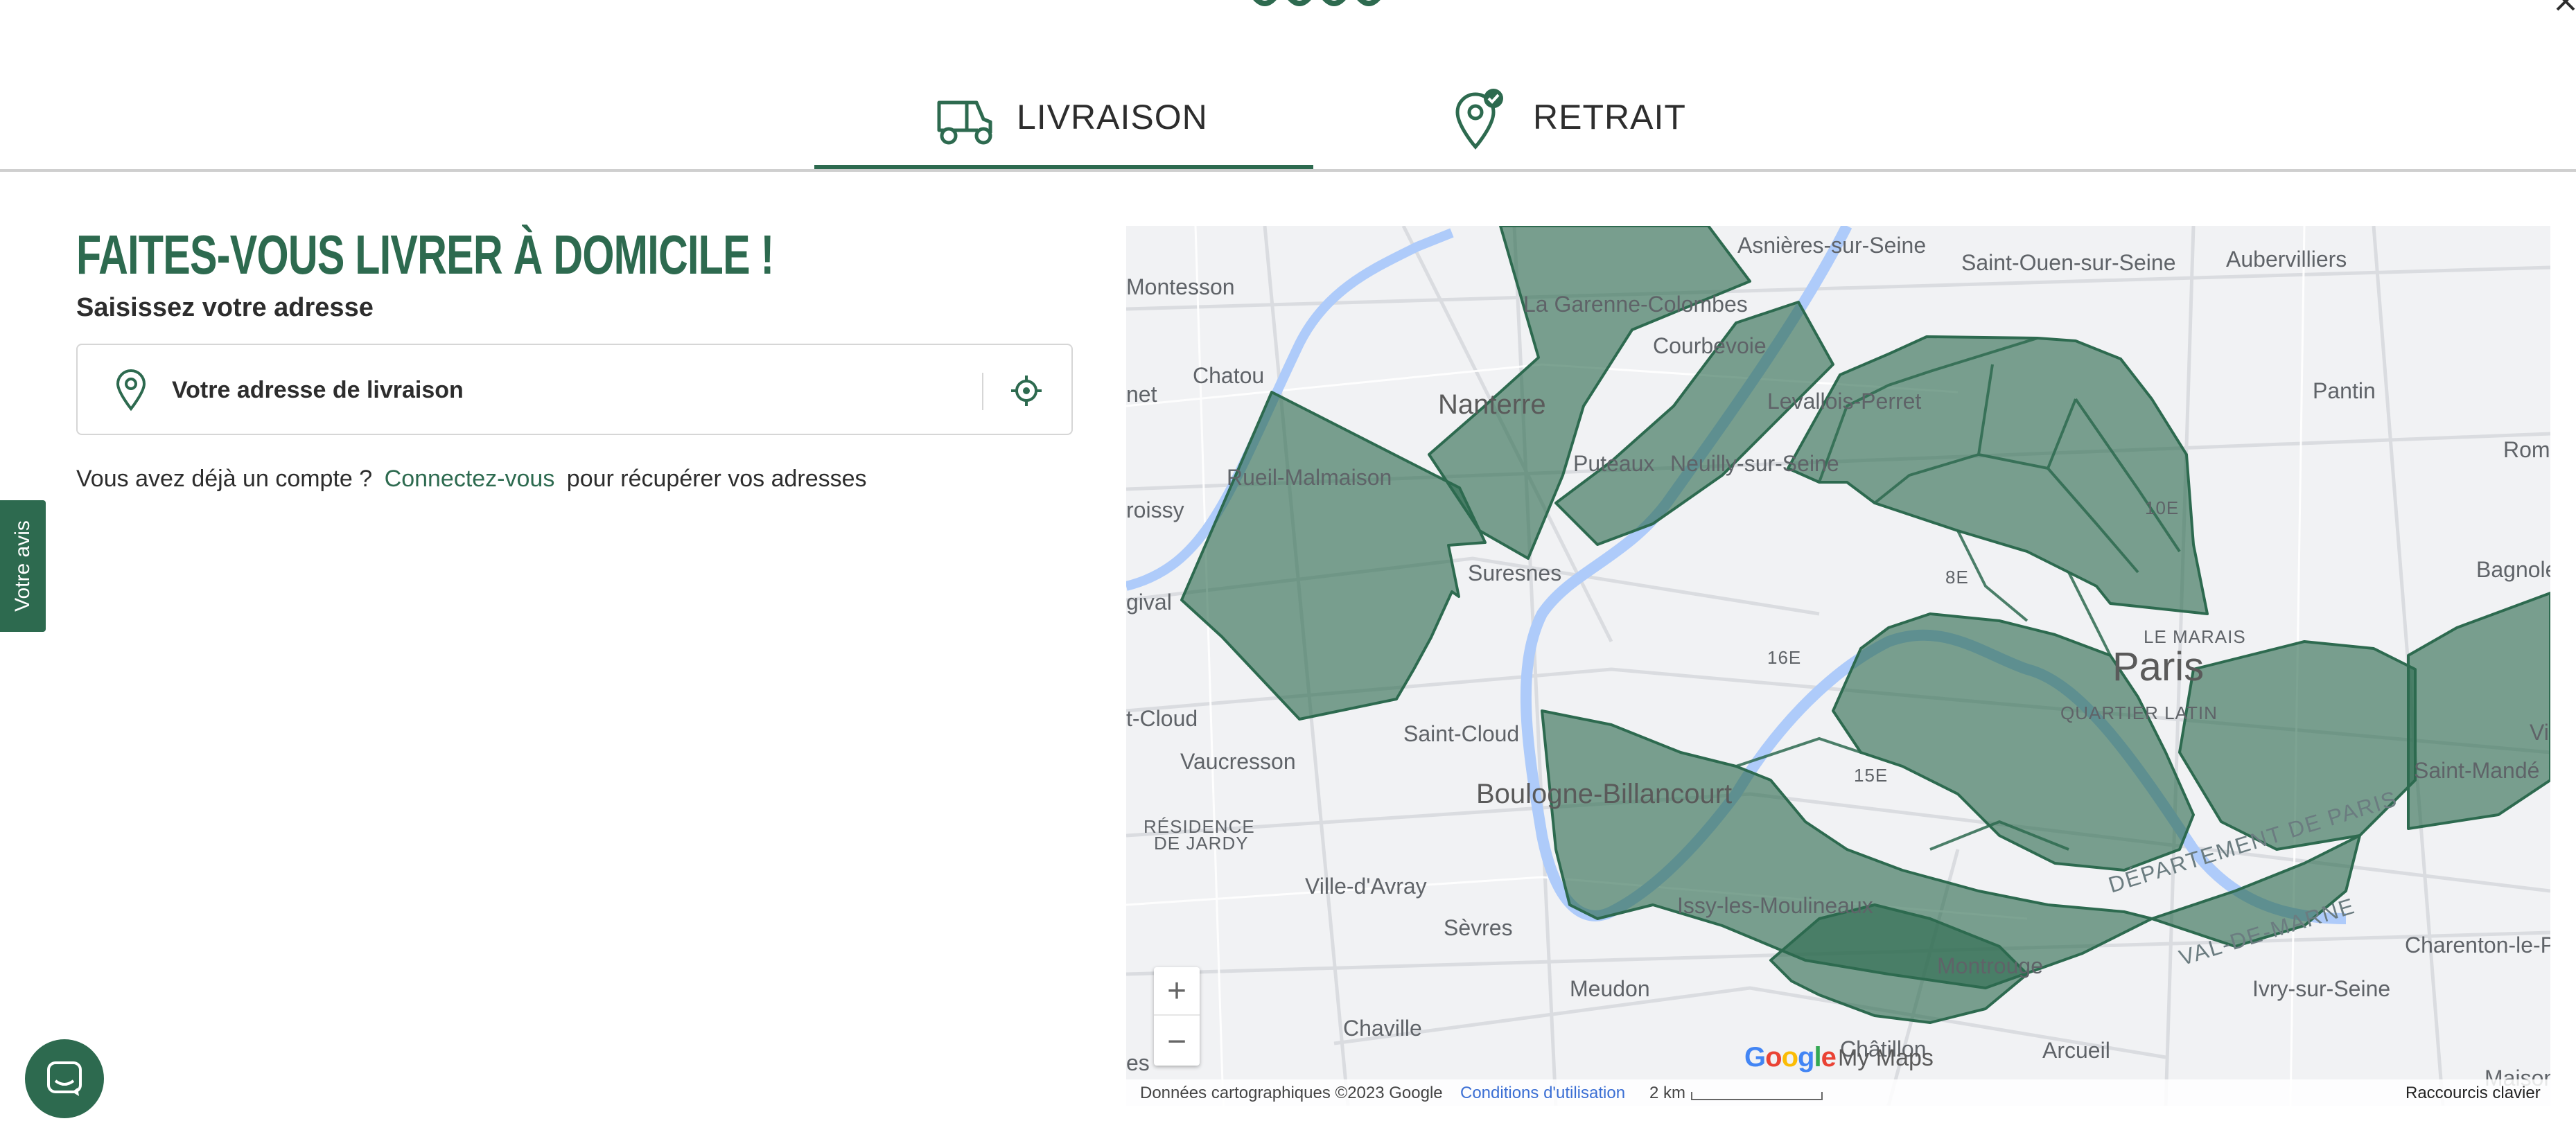 The width and height of the screenshot is (2576, 1121). I want to click on delivery-scooter-icon, so click(964, 122).